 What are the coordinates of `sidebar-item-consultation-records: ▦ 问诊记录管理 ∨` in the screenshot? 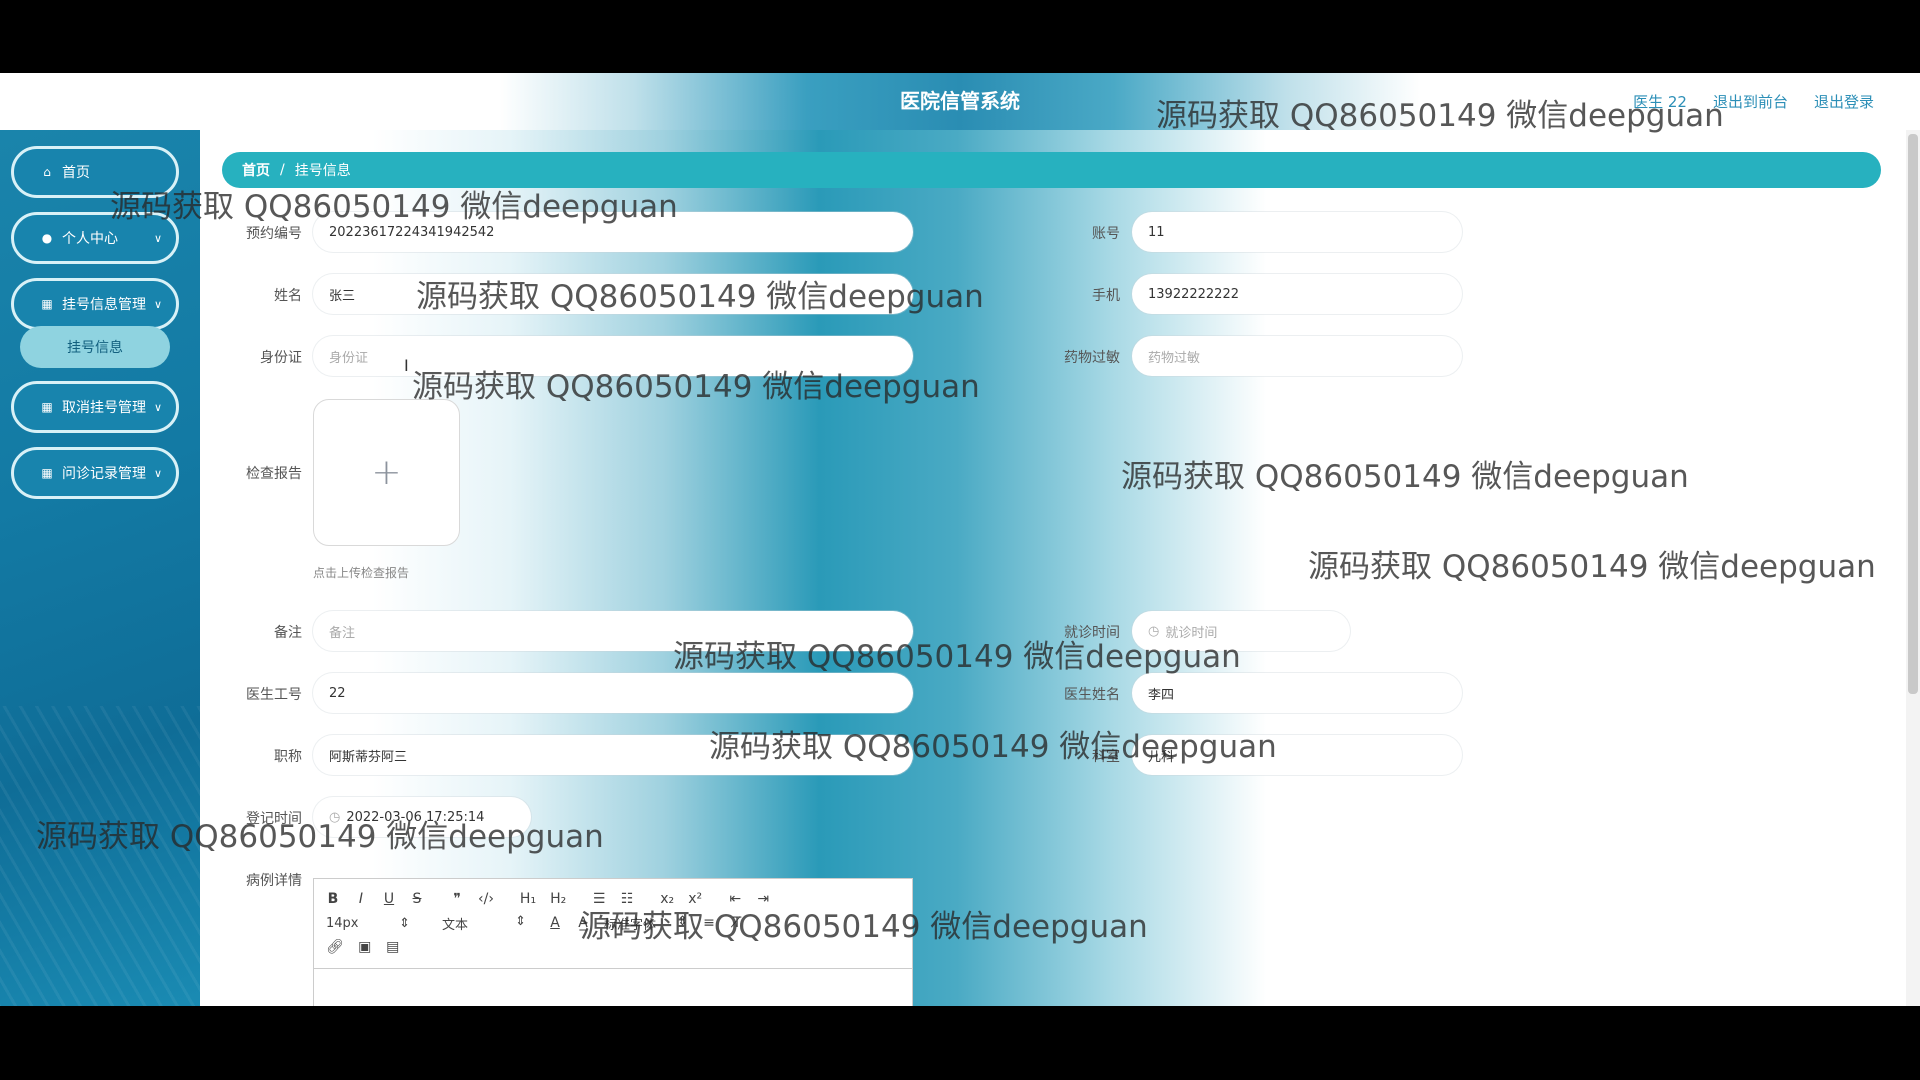 It's located at (95, 473).